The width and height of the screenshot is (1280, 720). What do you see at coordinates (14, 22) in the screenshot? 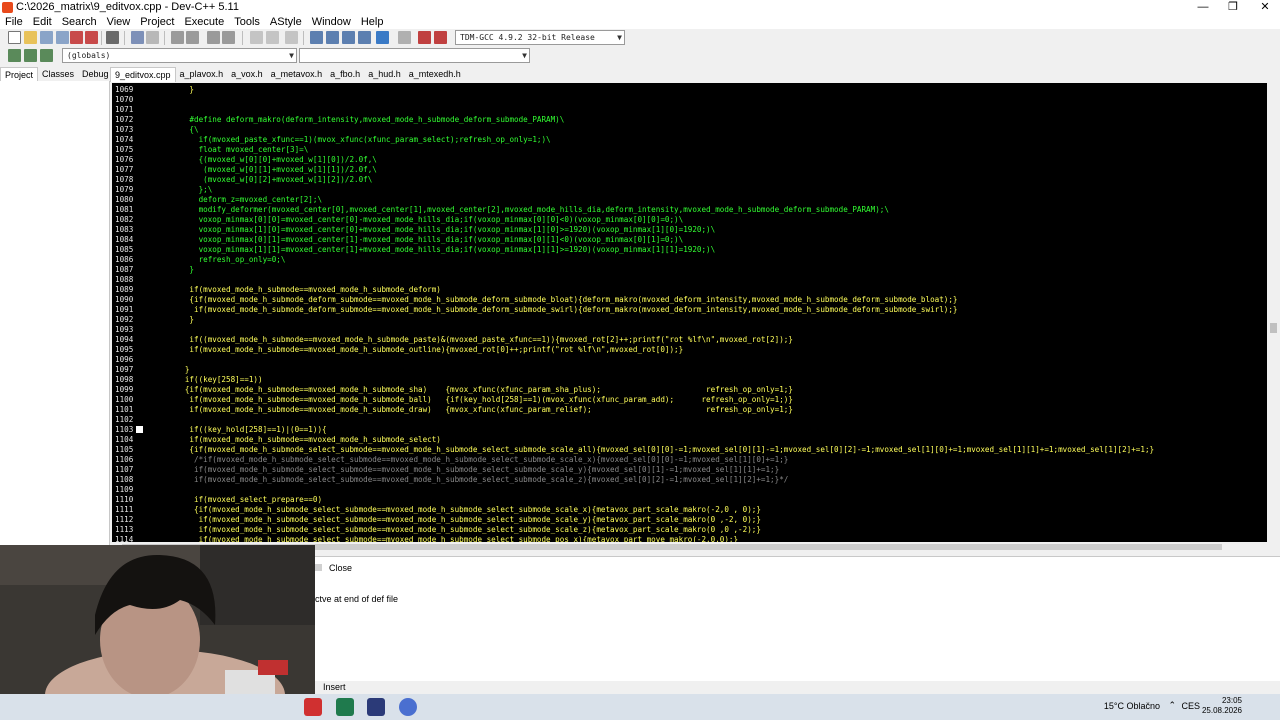
I see `menu-file: File` at bounding box center [14, 22].